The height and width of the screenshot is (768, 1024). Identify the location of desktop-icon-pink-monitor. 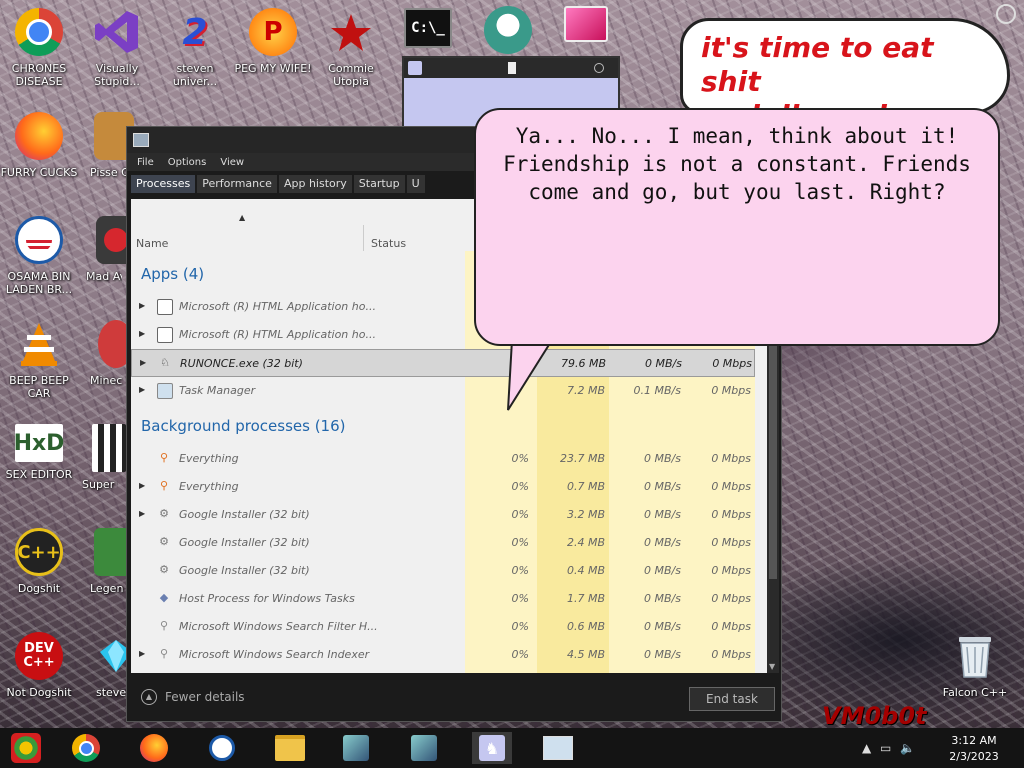
(586, 24).